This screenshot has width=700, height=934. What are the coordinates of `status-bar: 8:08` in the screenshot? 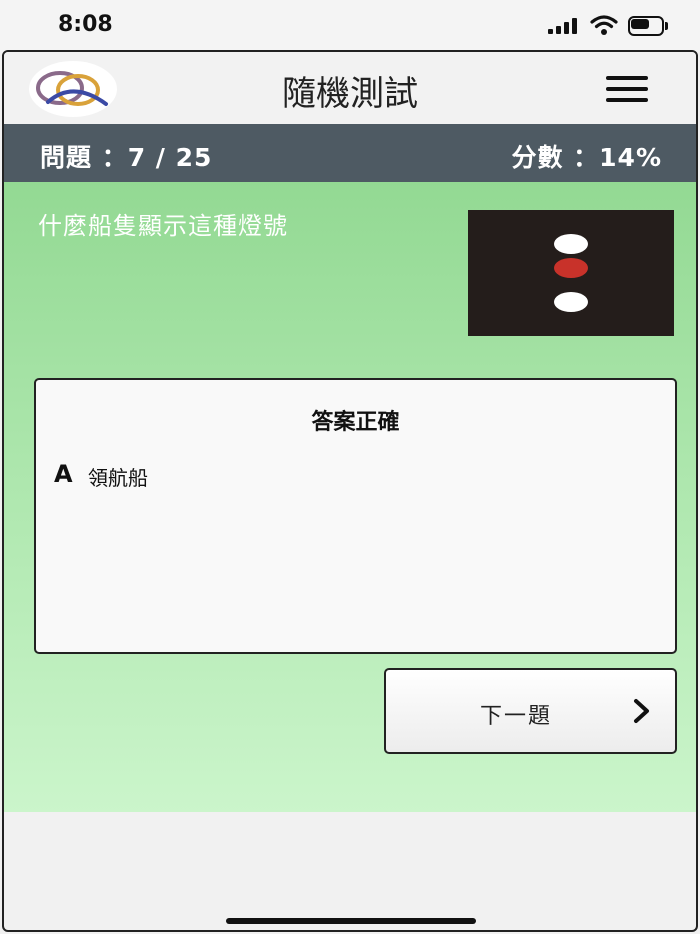 It's located at (350, 26).